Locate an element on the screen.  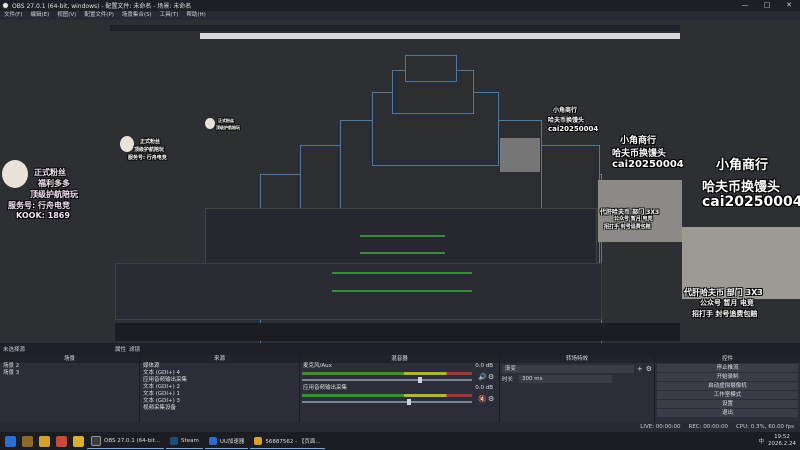
overlay-line3-large: cai20250004 is located at coordinates (751, 202).